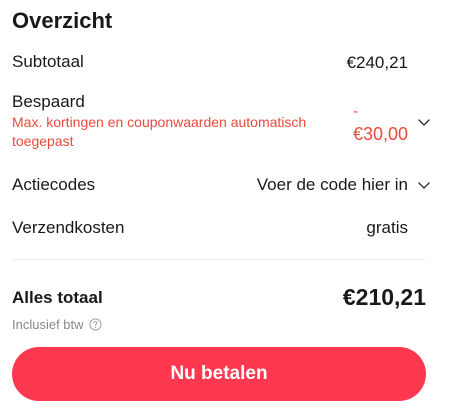 This screenshot has width=450, height=418. I want to click on subtotal-value: €240,21, so click(377, 62).